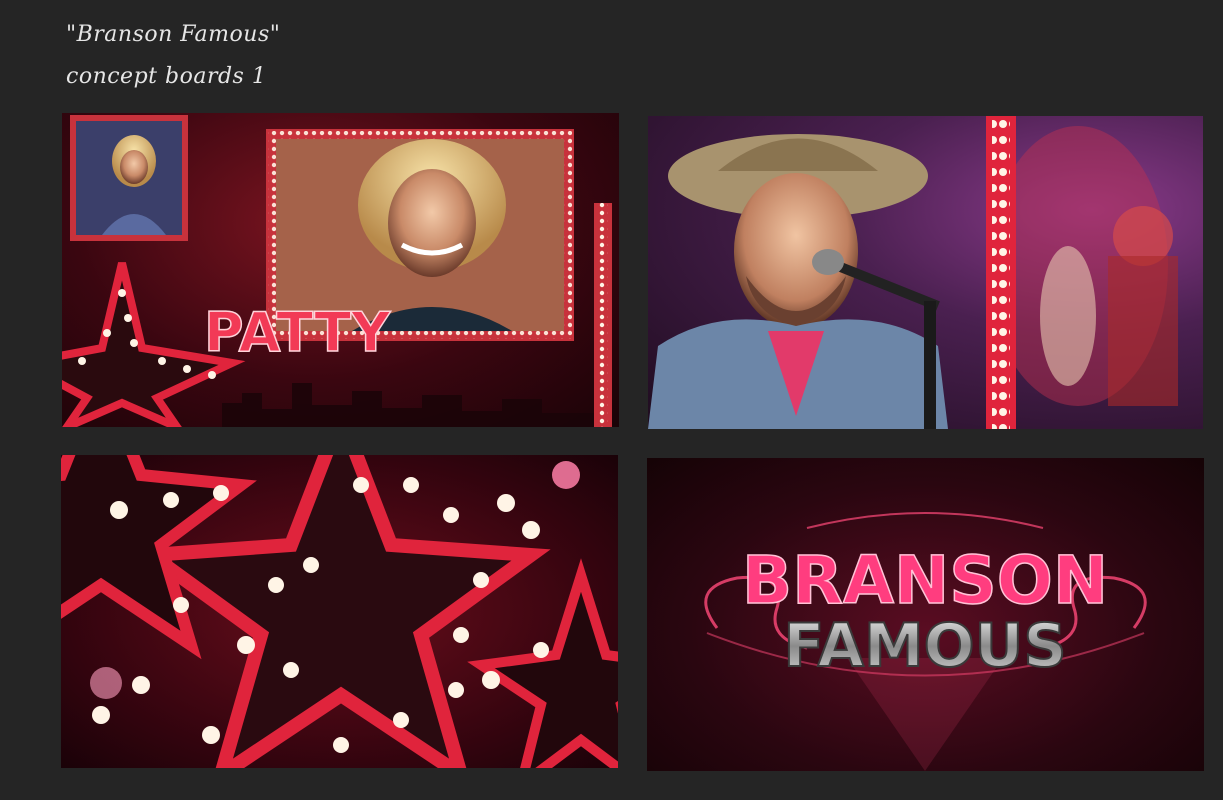 This screenshot has height=800, width=1223. What do you see at coordinates (542, 663) in the screenshot?
I see `right-star` at bounding box center [542, 663].